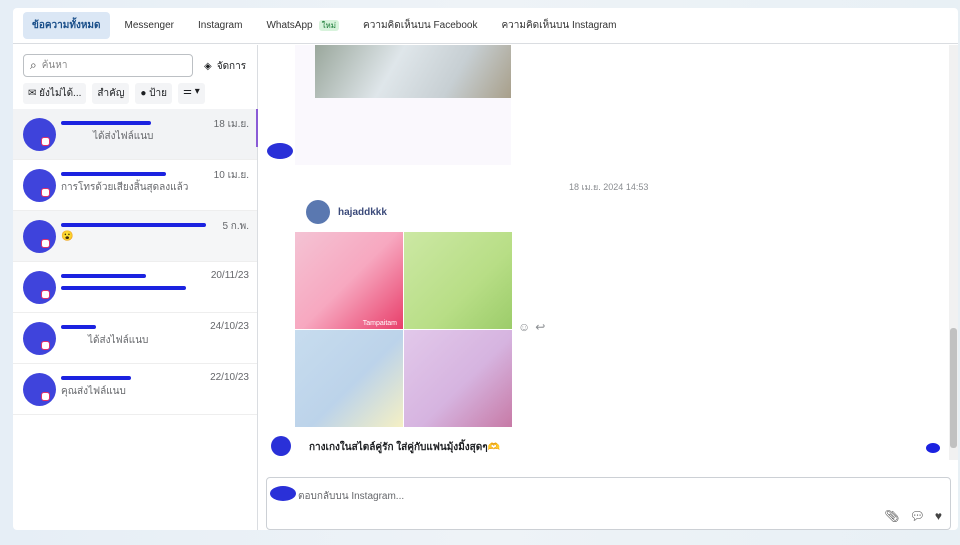 The width and height of the screenshot is (960, 545). What do you see at coordinates (108, 65) in the screenshot?
I see `search-input: ⌕ ค้นหา` at bounding box center [108, 65].